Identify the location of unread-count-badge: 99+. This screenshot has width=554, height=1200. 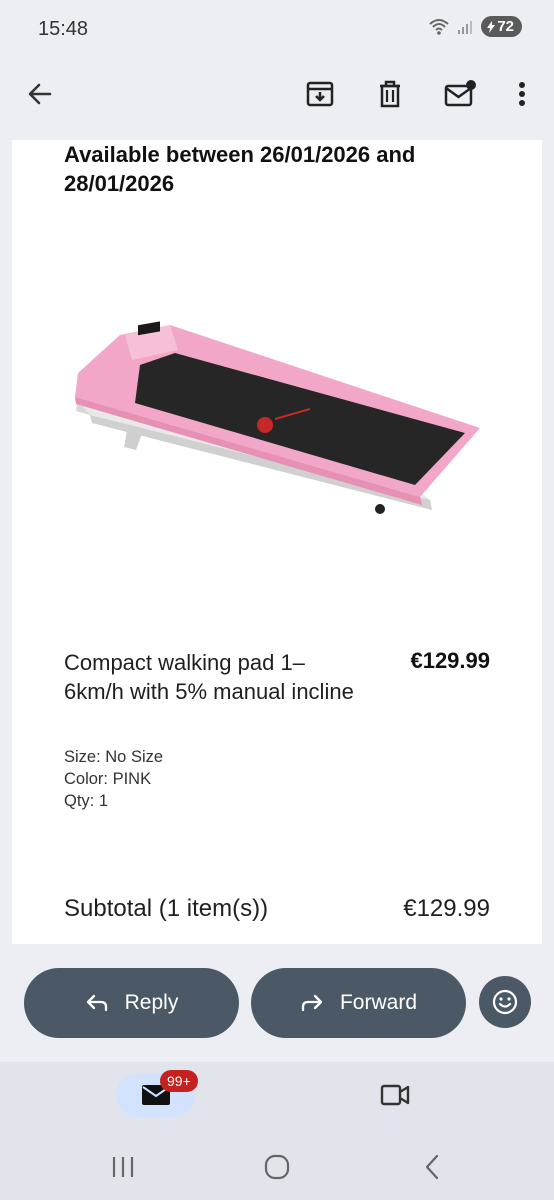
(179, 1081).